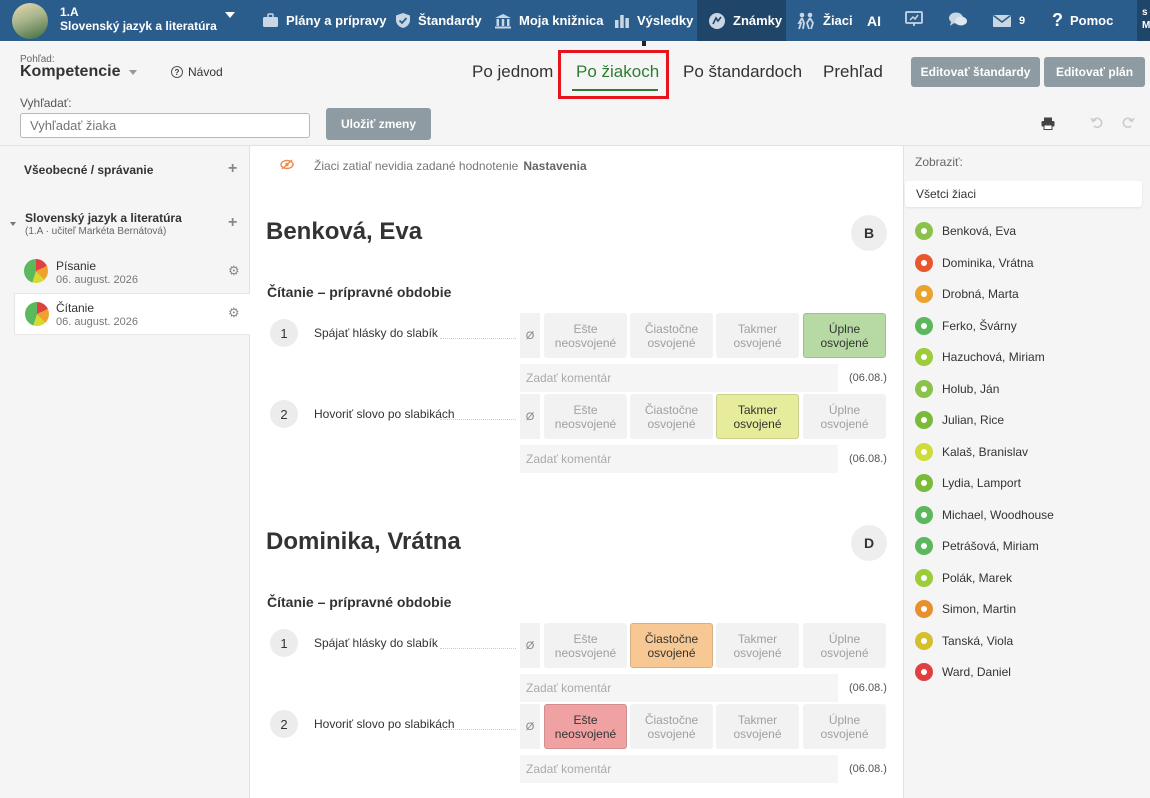 The height and width of the screenshot is (798, 1150). Describe the element at coordinates (998, 514) in the screenshot. I see `student-list-name: Michael, Woodhouse` at that location.